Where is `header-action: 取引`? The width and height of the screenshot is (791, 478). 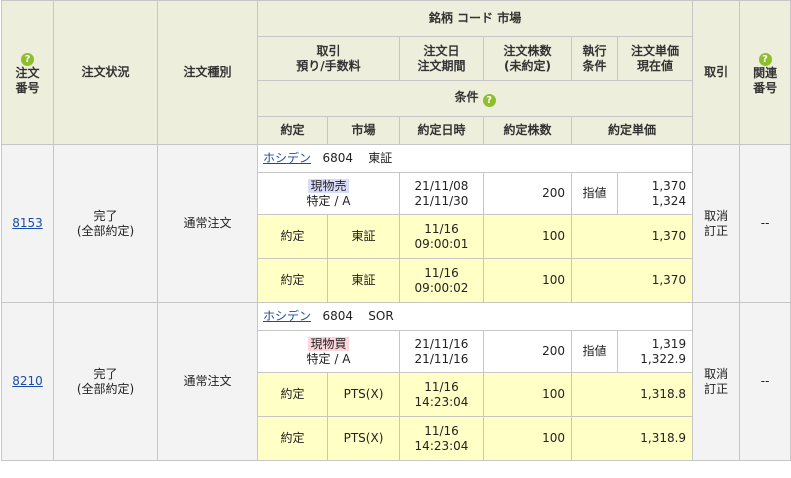
header-action: 取引 is located at coordinates (716, 72).